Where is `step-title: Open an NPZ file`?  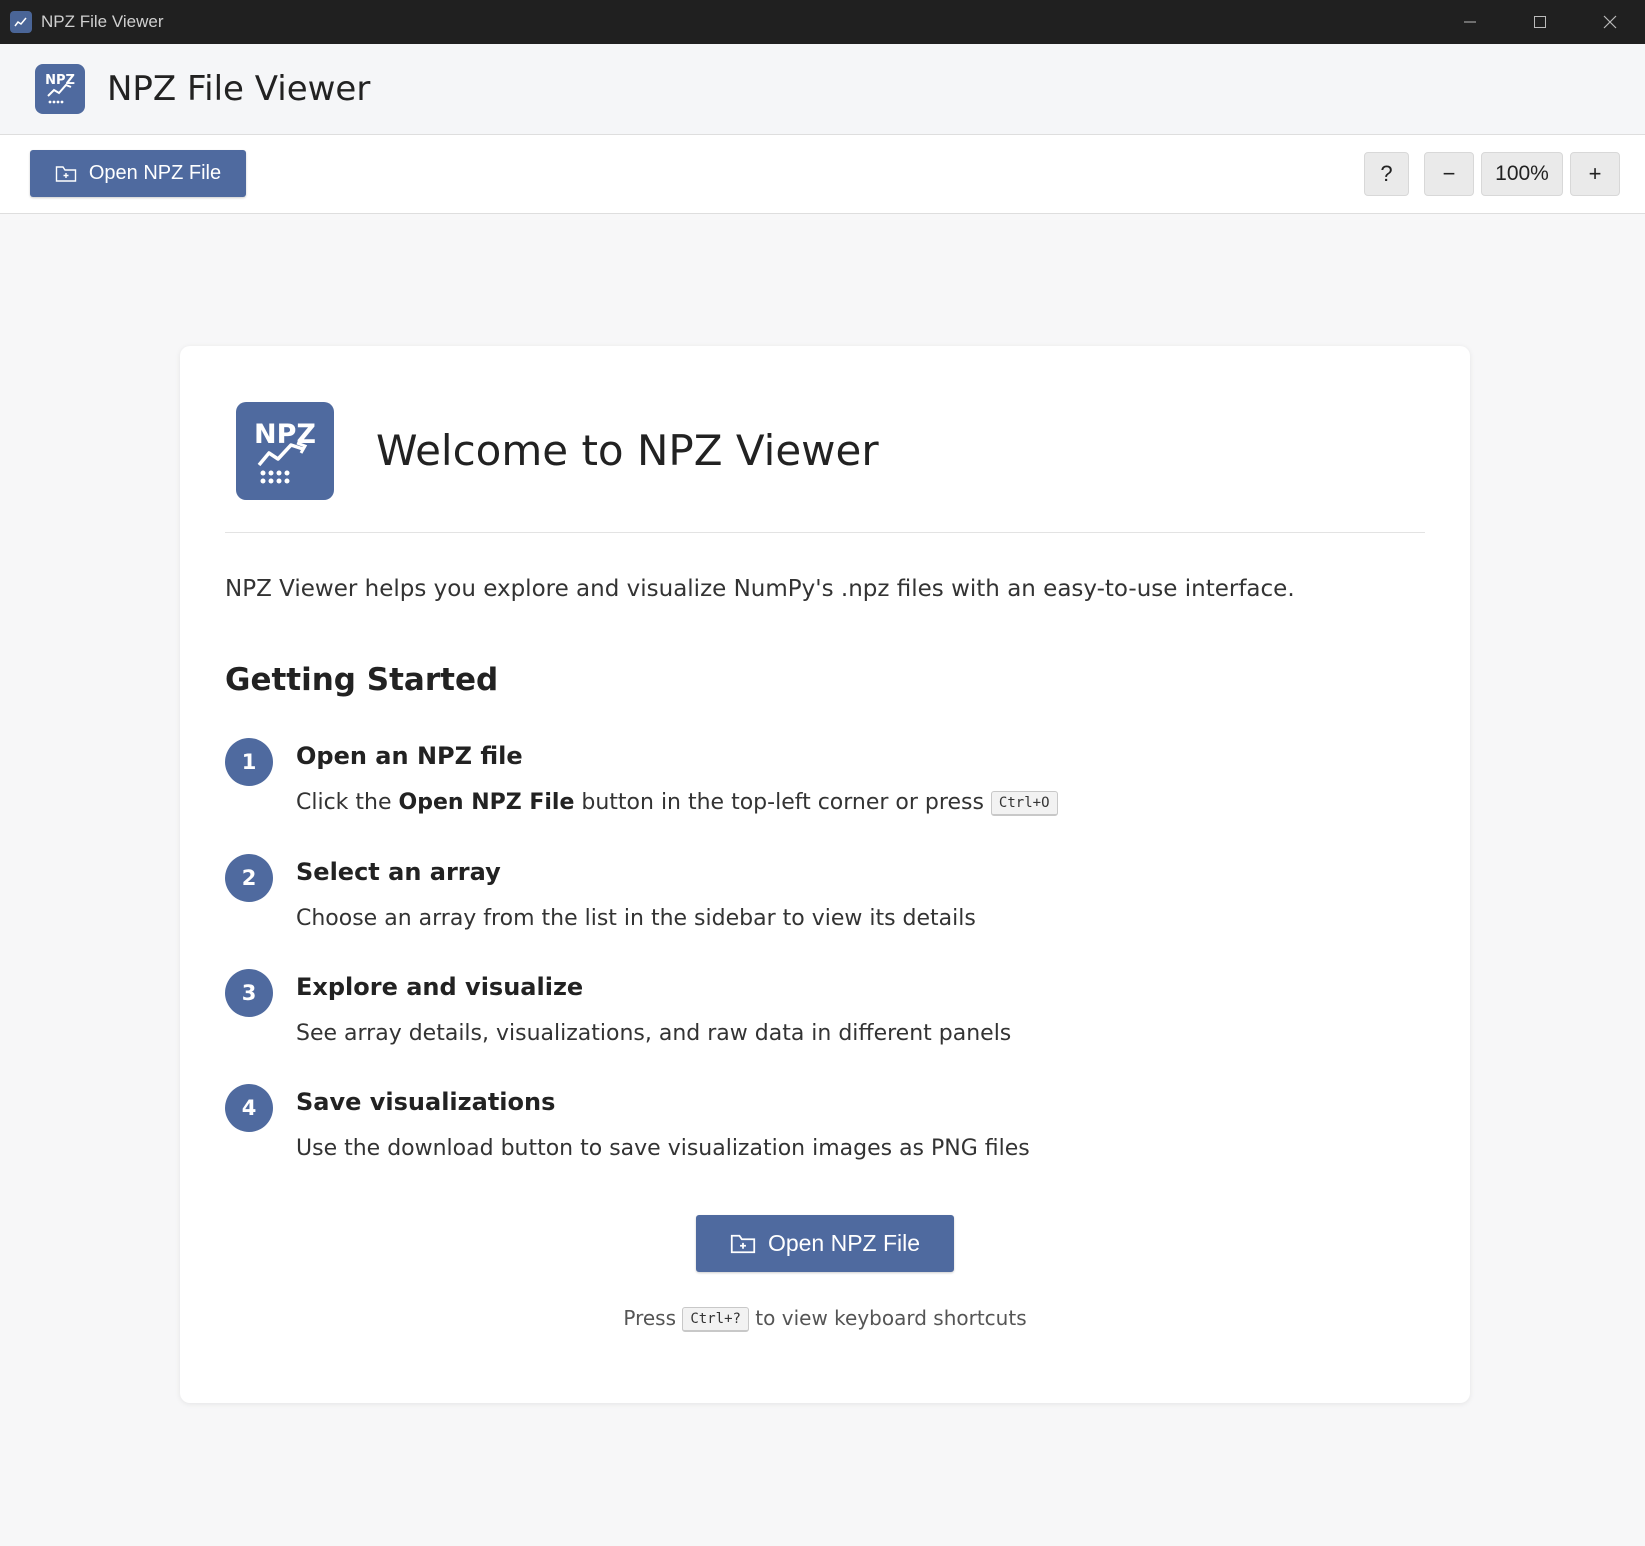 step-title: Open an NPZ file is located at coordinates (409, 756).